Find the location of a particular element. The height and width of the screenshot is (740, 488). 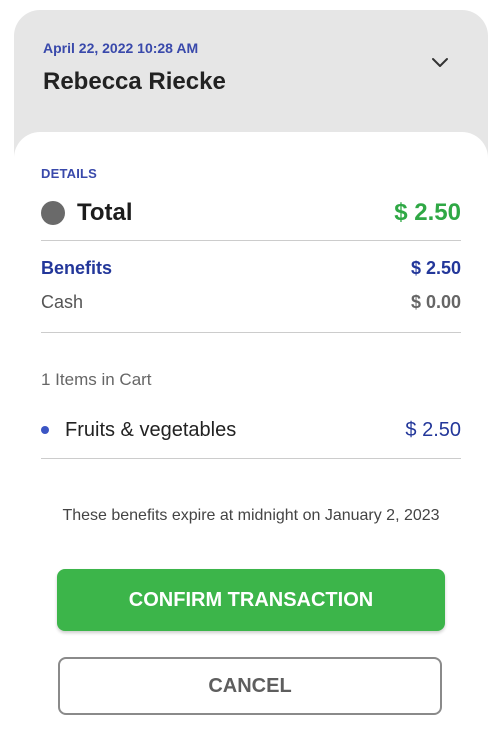

chevron-down-icon is located at coordinates (440, 62).